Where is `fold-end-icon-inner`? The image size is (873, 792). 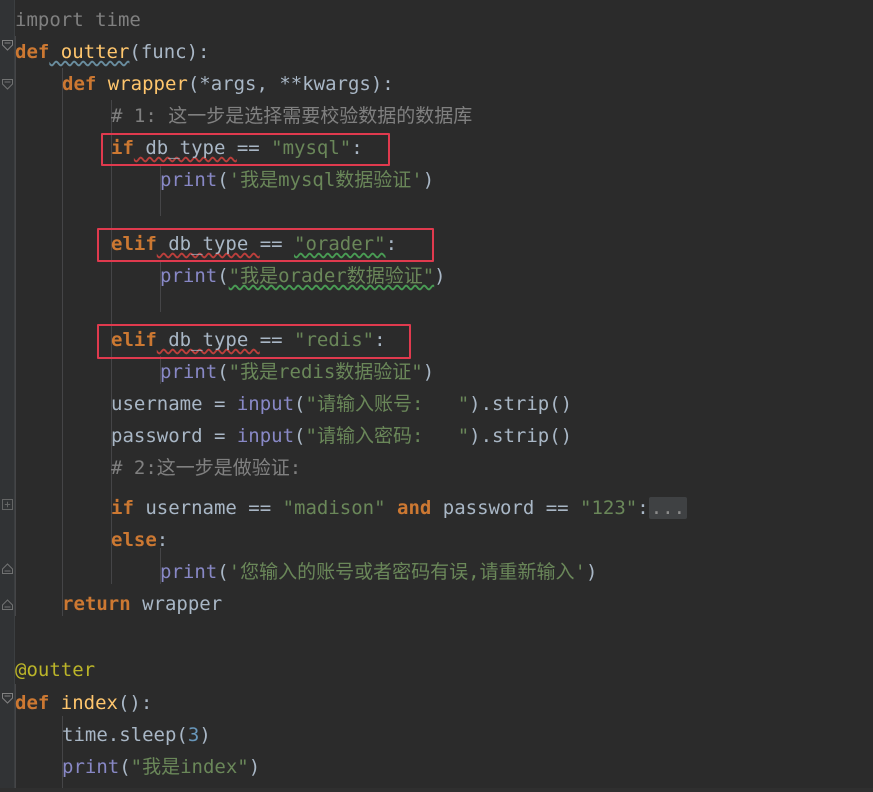 fold-end-icon-inner is located at coordinates (7, 568).